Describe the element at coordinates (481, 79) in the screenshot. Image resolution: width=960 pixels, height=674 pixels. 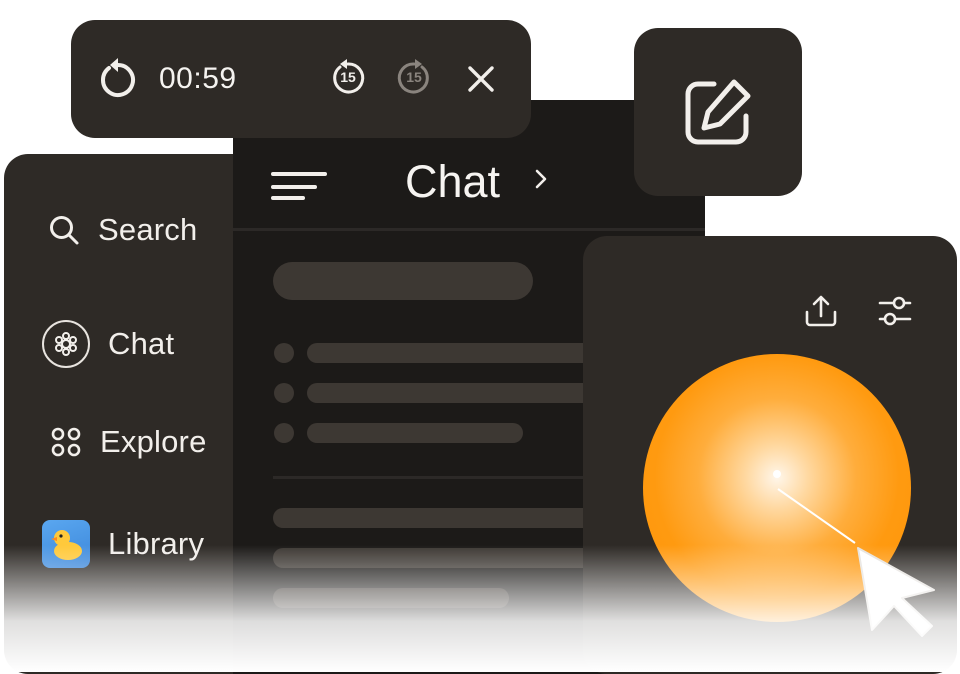
I see `close-icon` at that location.